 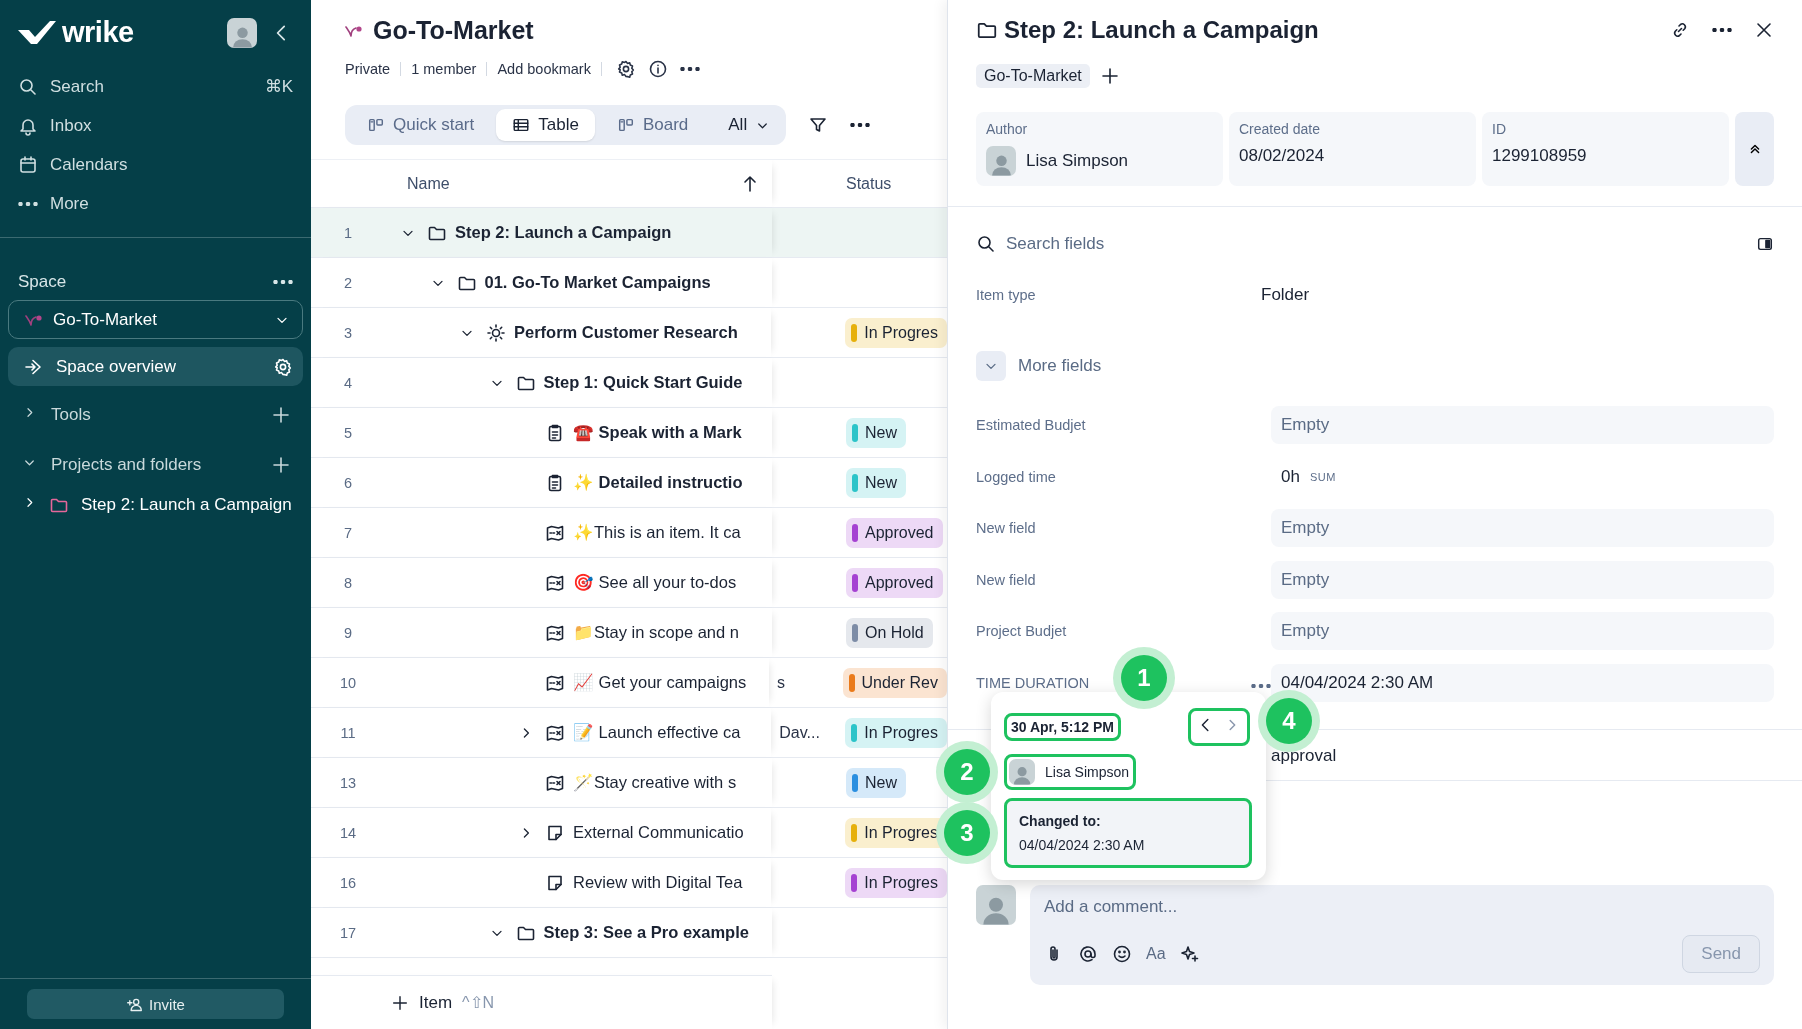 I want to click on space-overview-item: Space overview, so click(x=155, y=366).